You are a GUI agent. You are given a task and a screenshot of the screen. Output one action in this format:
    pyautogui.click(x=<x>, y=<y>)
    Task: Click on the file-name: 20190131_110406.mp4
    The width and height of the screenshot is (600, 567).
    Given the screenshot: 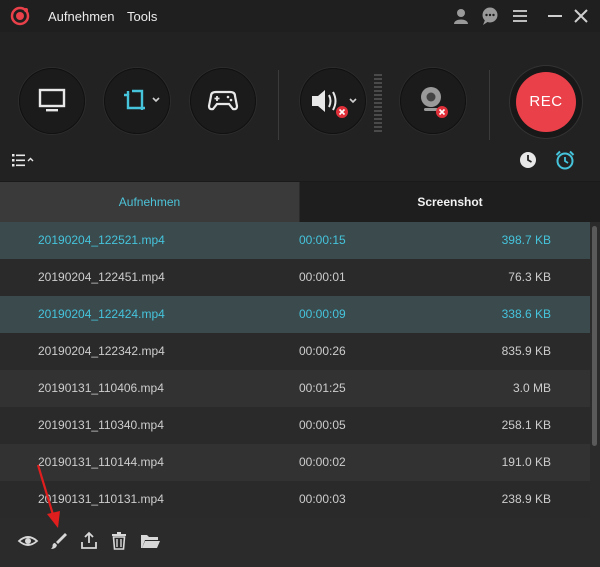 What is the action you would take?
    pyautogui.click(x=101, y=388)
    